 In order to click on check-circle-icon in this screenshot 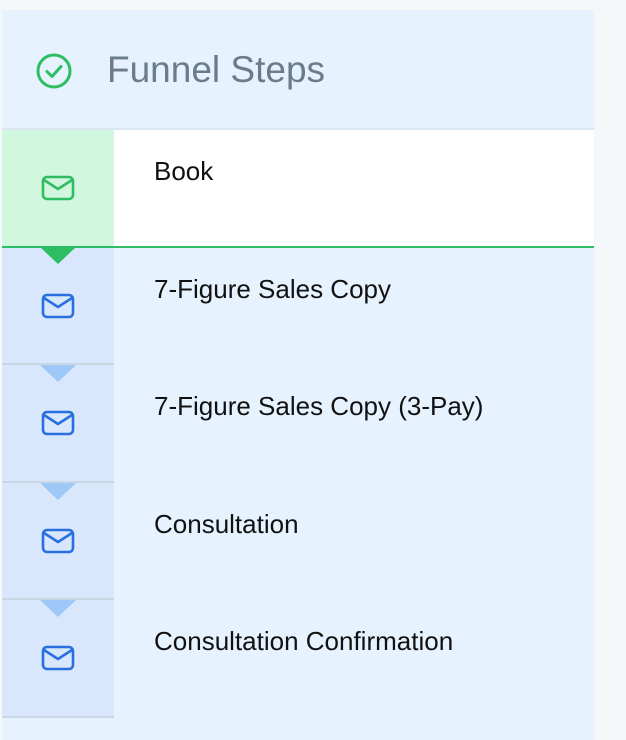, I will do `click(54, 71)`.